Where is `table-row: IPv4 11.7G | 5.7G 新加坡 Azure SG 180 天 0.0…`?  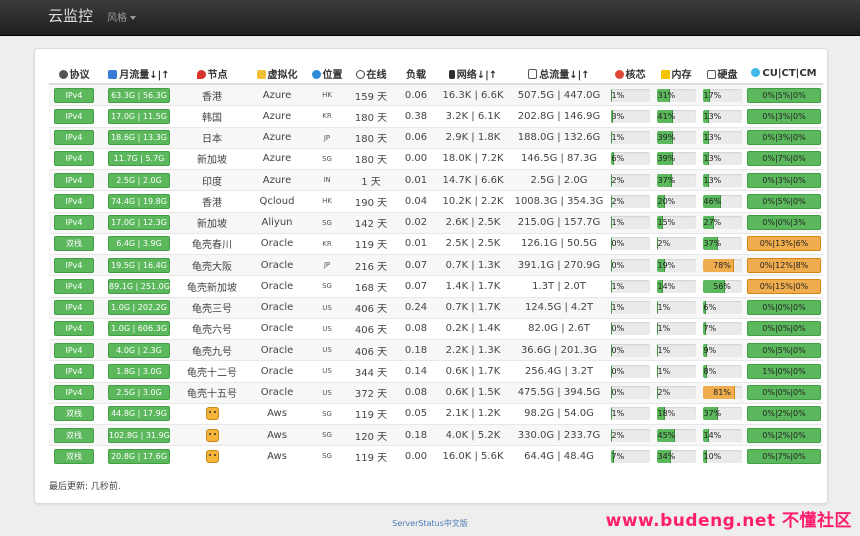 table-row: IPv4 11.7G | 5.7G 新加坡 Azure SG 180 天 0.0… is located at coordinates (436, 158).